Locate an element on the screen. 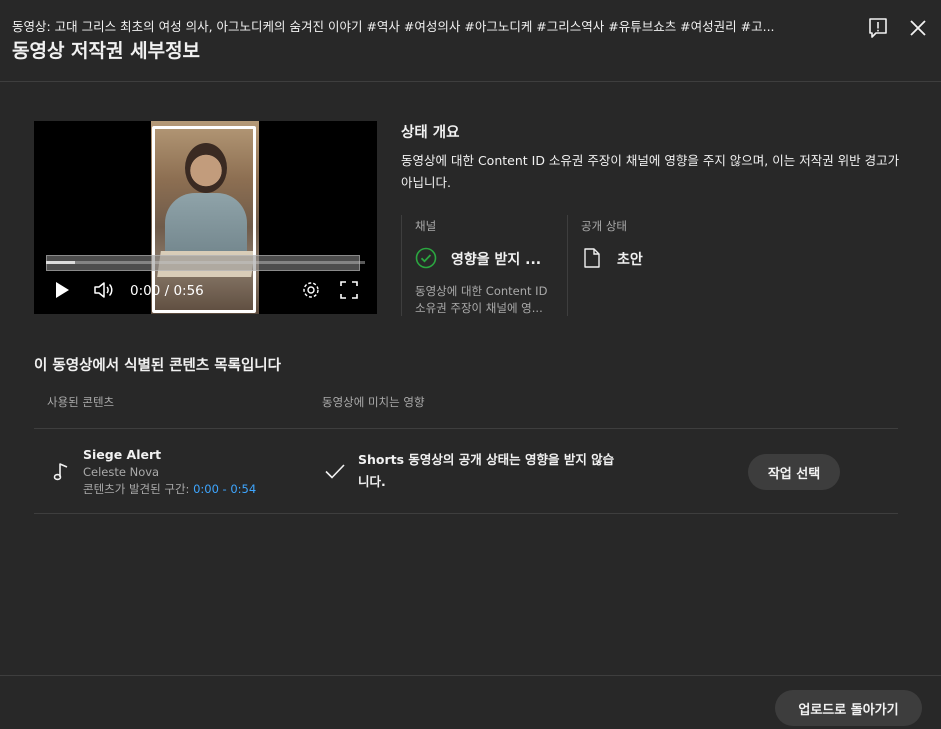  progress-fill is located at coordinates (60, 262).